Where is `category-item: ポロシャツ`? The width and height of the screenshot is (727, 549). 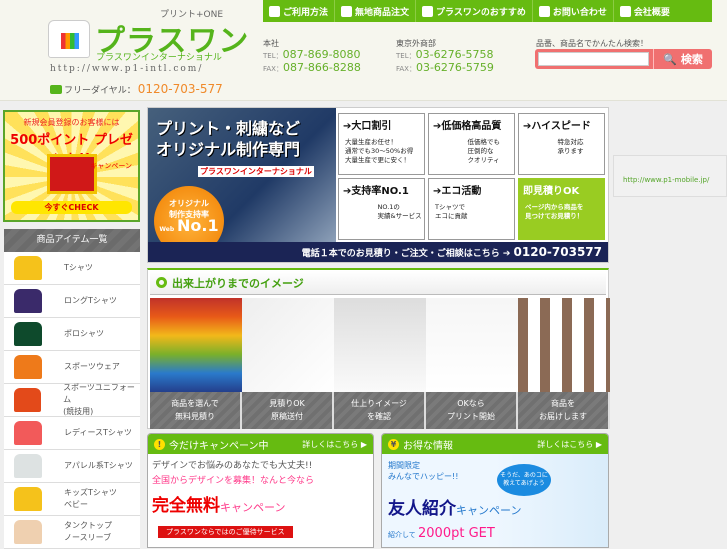 category-item: ポロシャツ is located at coordinates (72, 334).